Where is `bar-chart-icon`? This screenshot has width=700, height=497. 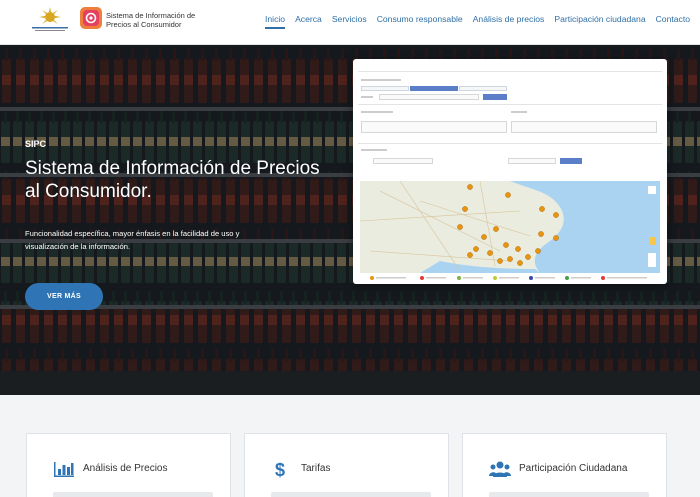 bar-chart-icon is located at coordinates (64, 469).